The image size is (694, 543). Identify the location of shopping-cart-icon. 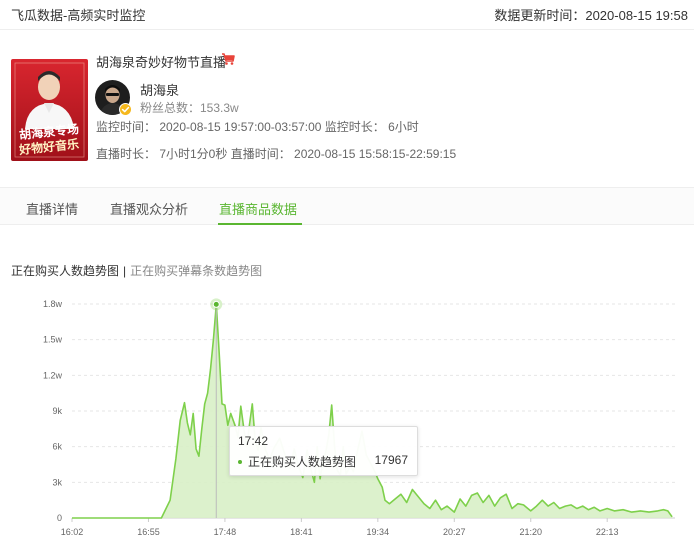
(228, 59).